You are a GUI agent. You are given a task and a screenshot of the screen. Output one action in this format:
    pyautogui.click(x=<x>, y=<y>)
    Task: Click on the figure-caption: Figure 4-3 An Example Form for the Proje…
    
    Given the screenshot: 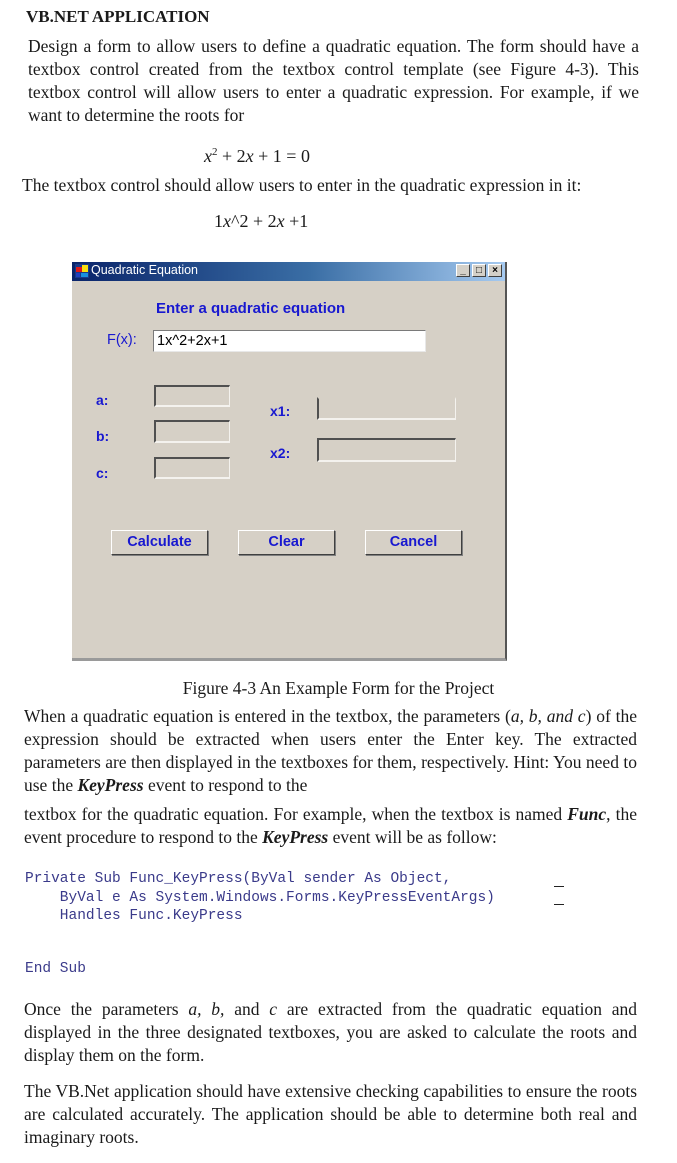 What is the action you would take?
    pyautogui.click(x=338, y=688)
    